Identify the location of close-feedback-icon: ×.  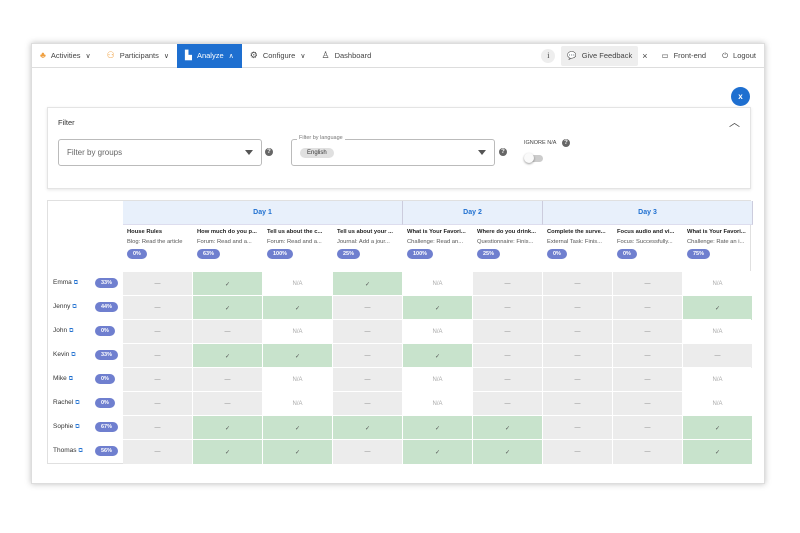
(644, 56).